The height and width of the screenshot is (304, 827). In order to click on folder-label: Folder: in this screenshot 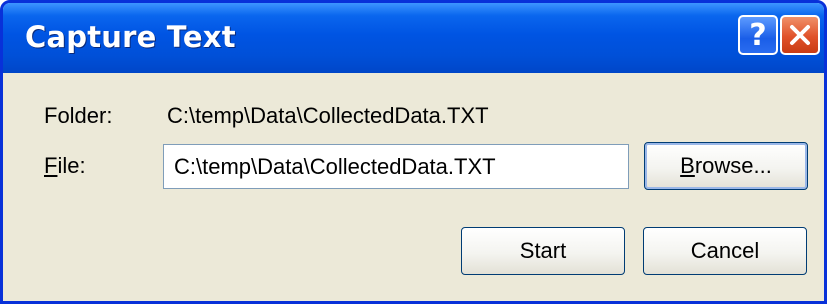, I will do `click(78, 115)`.